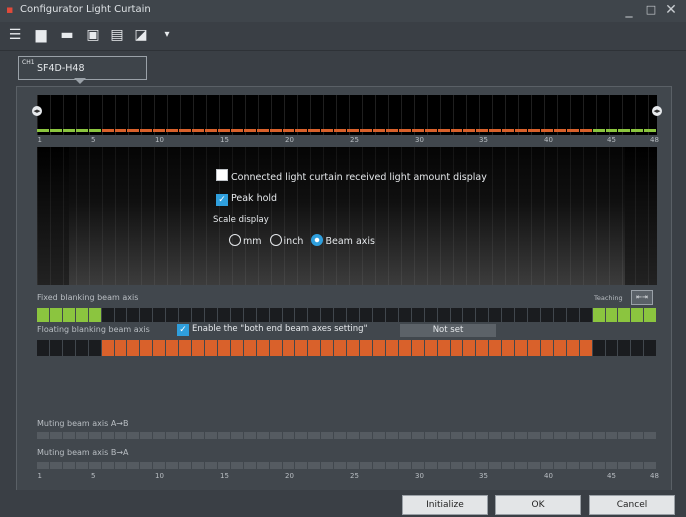  I want to click on beam-overview-graph, so click(347, 115).